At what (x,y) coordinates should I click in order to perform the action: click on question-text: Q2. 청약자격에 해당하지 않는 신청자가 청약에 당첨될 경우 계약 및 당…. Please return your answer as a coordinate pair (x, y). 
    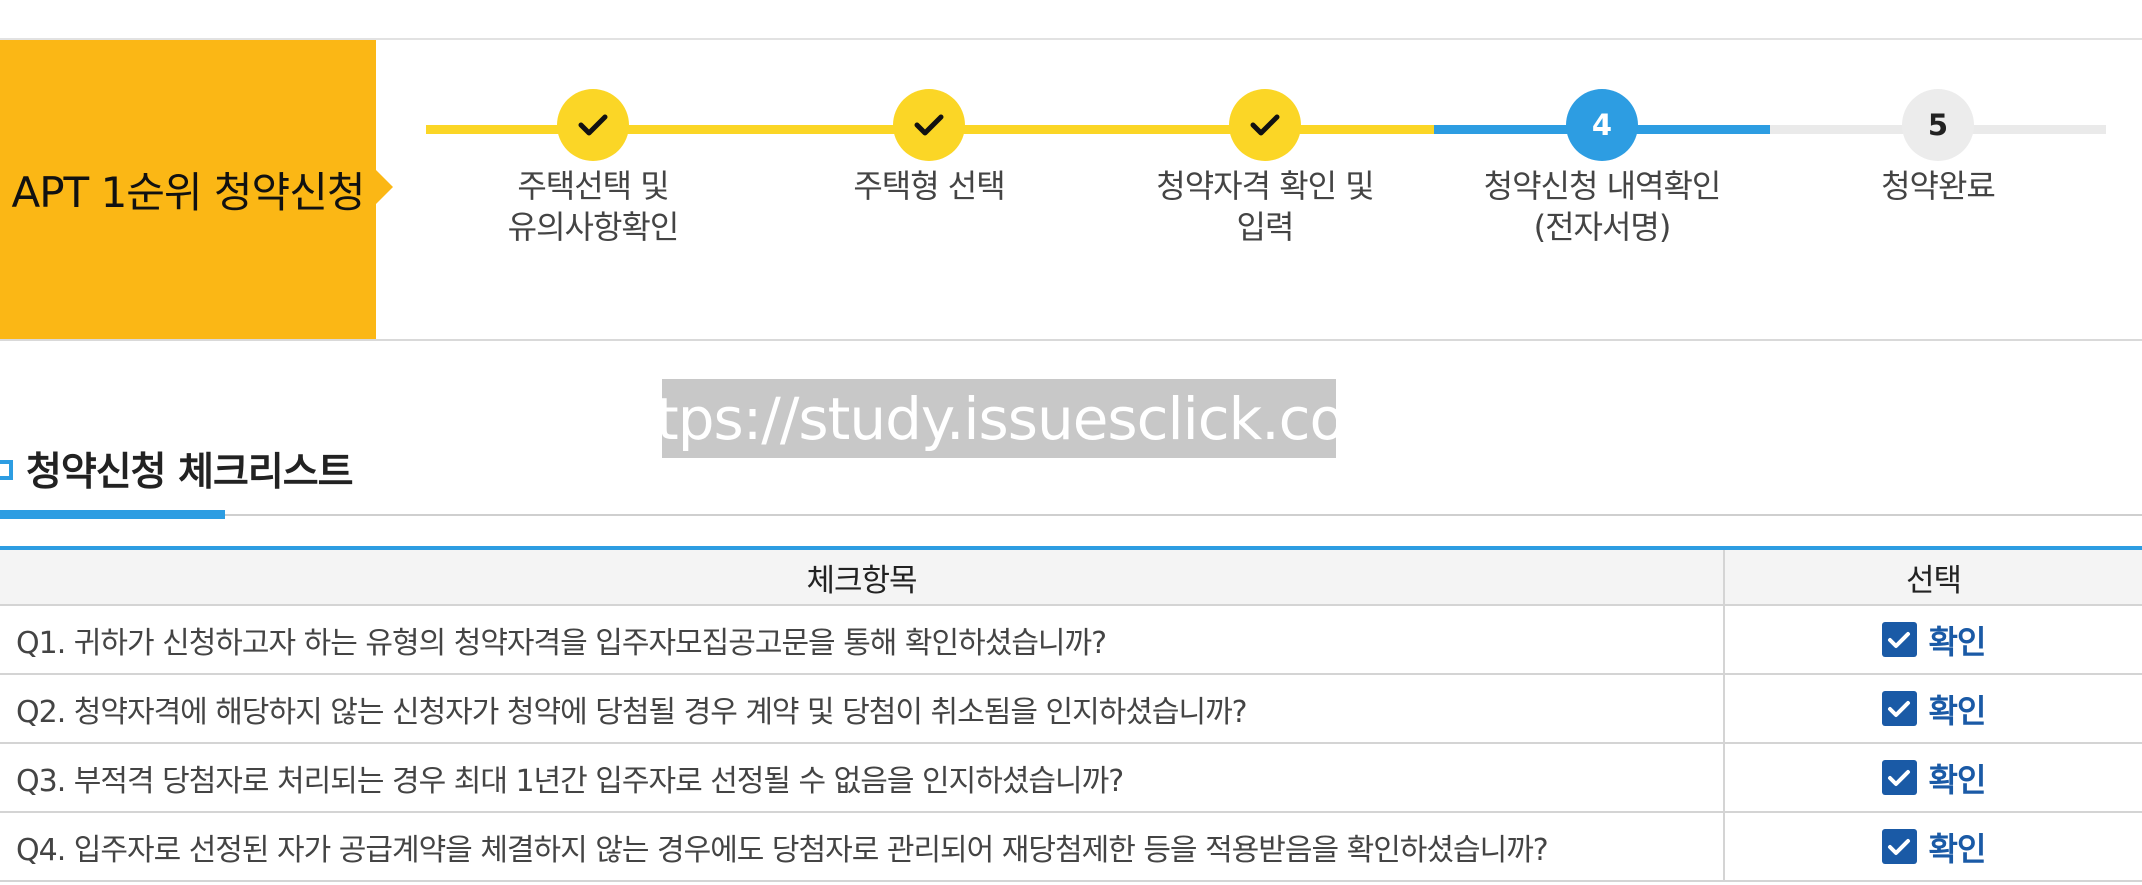
    Looking at the image, I should click on (862, 709).